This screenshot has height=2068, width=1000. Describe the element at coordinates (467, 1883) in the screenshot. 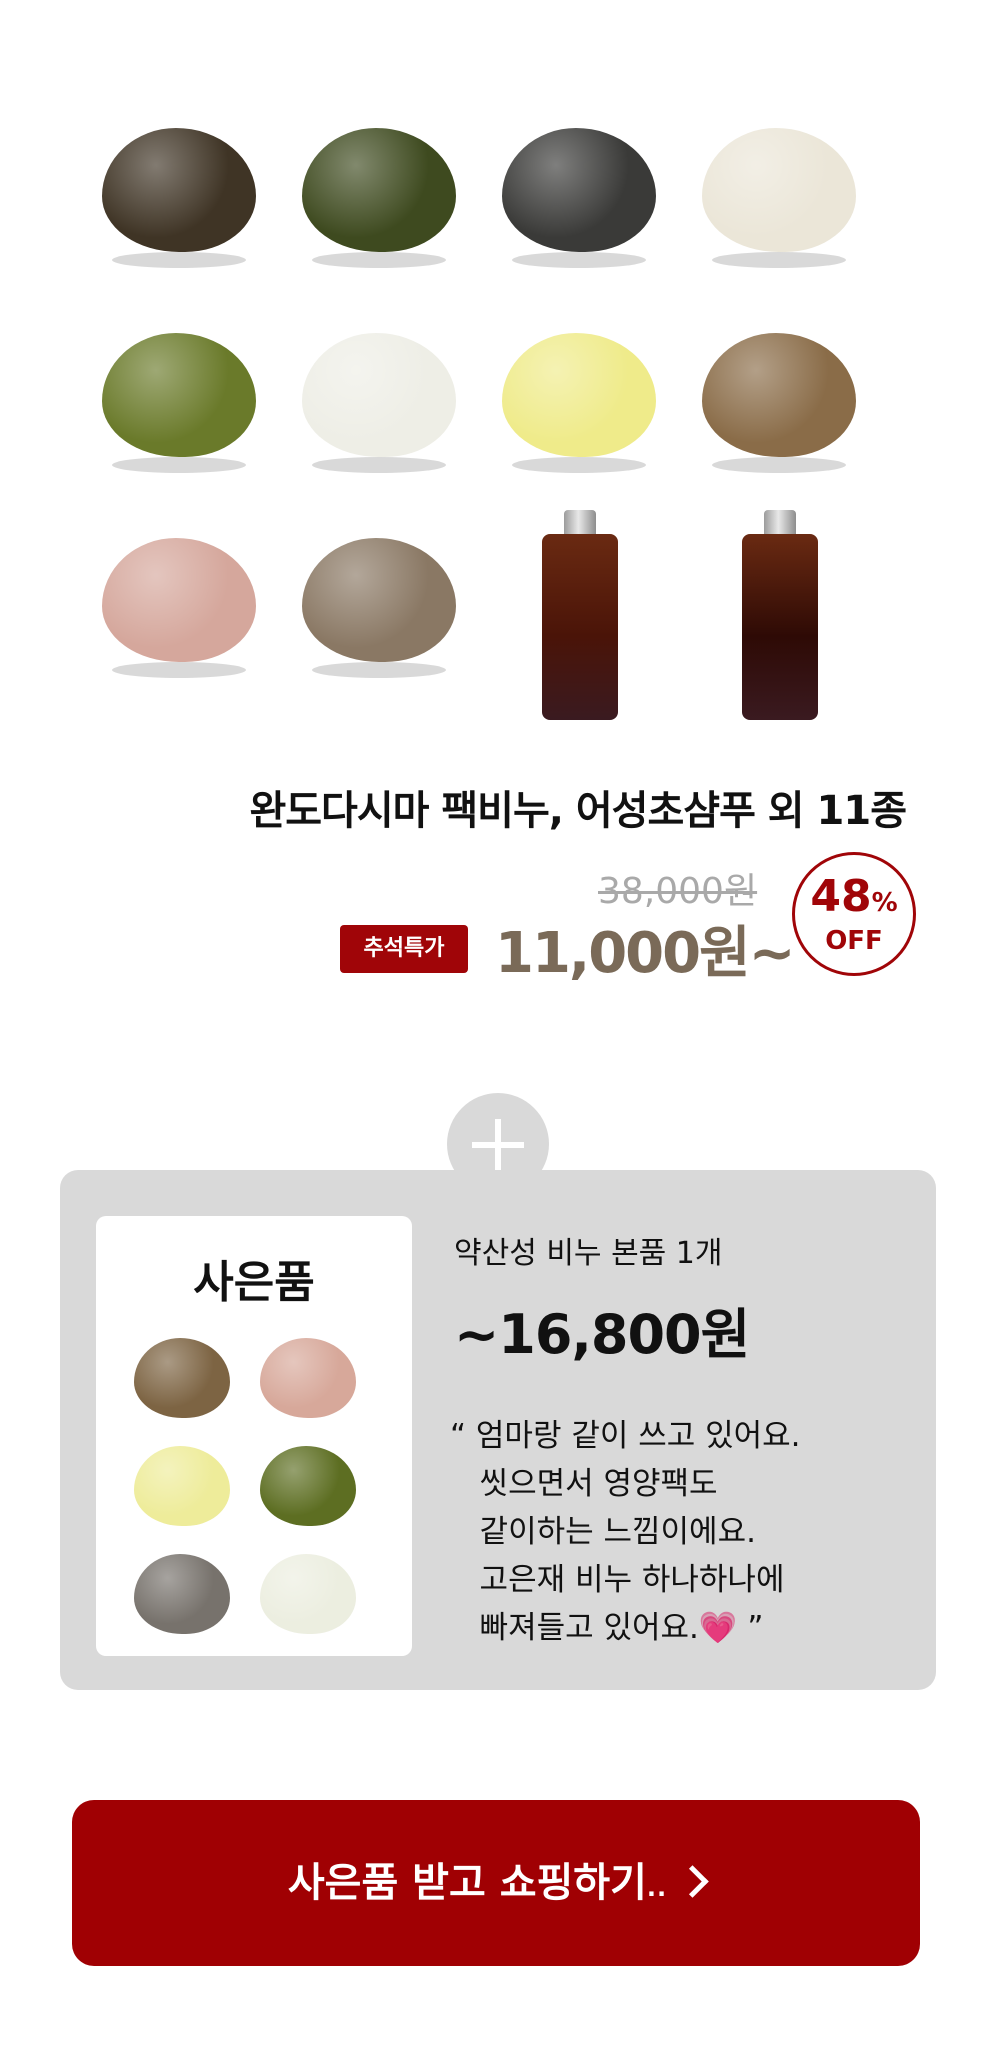

I see `cta-label: 사은품 받고 쇼핑하기` at that location.